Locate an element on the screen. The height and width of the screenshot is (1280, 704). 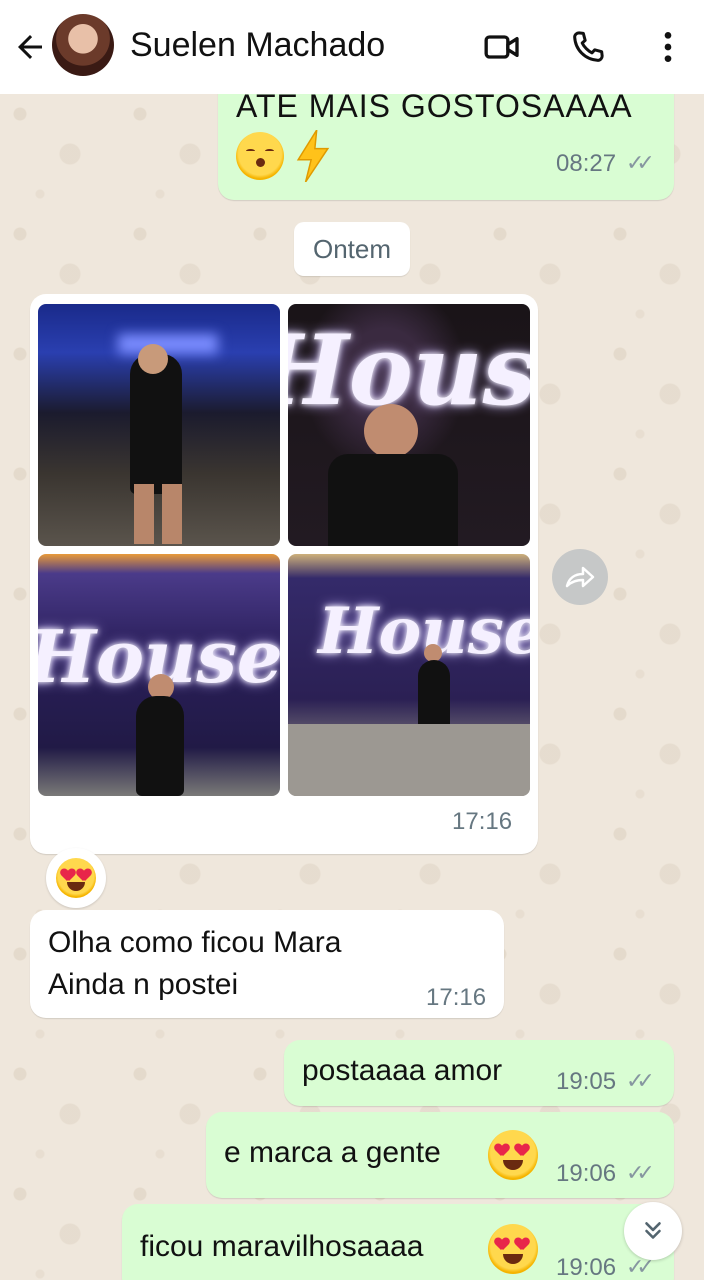
outgoing-message: e marca a gente 19:06 ✓✓ is located at coordinates (440, 1155).